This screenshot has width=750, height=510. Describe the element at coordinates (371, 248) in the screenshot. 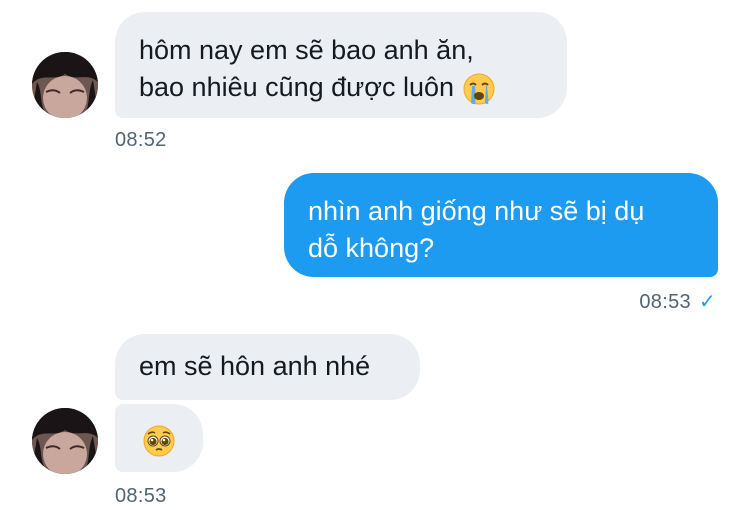

I see `message-line: dỗ không?` at that location.